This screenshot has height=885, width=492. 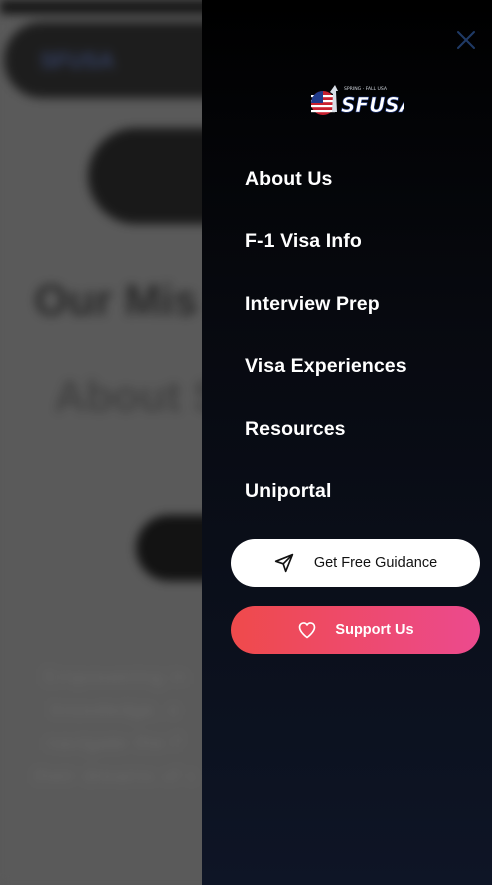 What do you see at coordinates (326, 503) in the screenshot?
I see `nav-item-uniportal: Uniportal` at bounding box center [326, 503].